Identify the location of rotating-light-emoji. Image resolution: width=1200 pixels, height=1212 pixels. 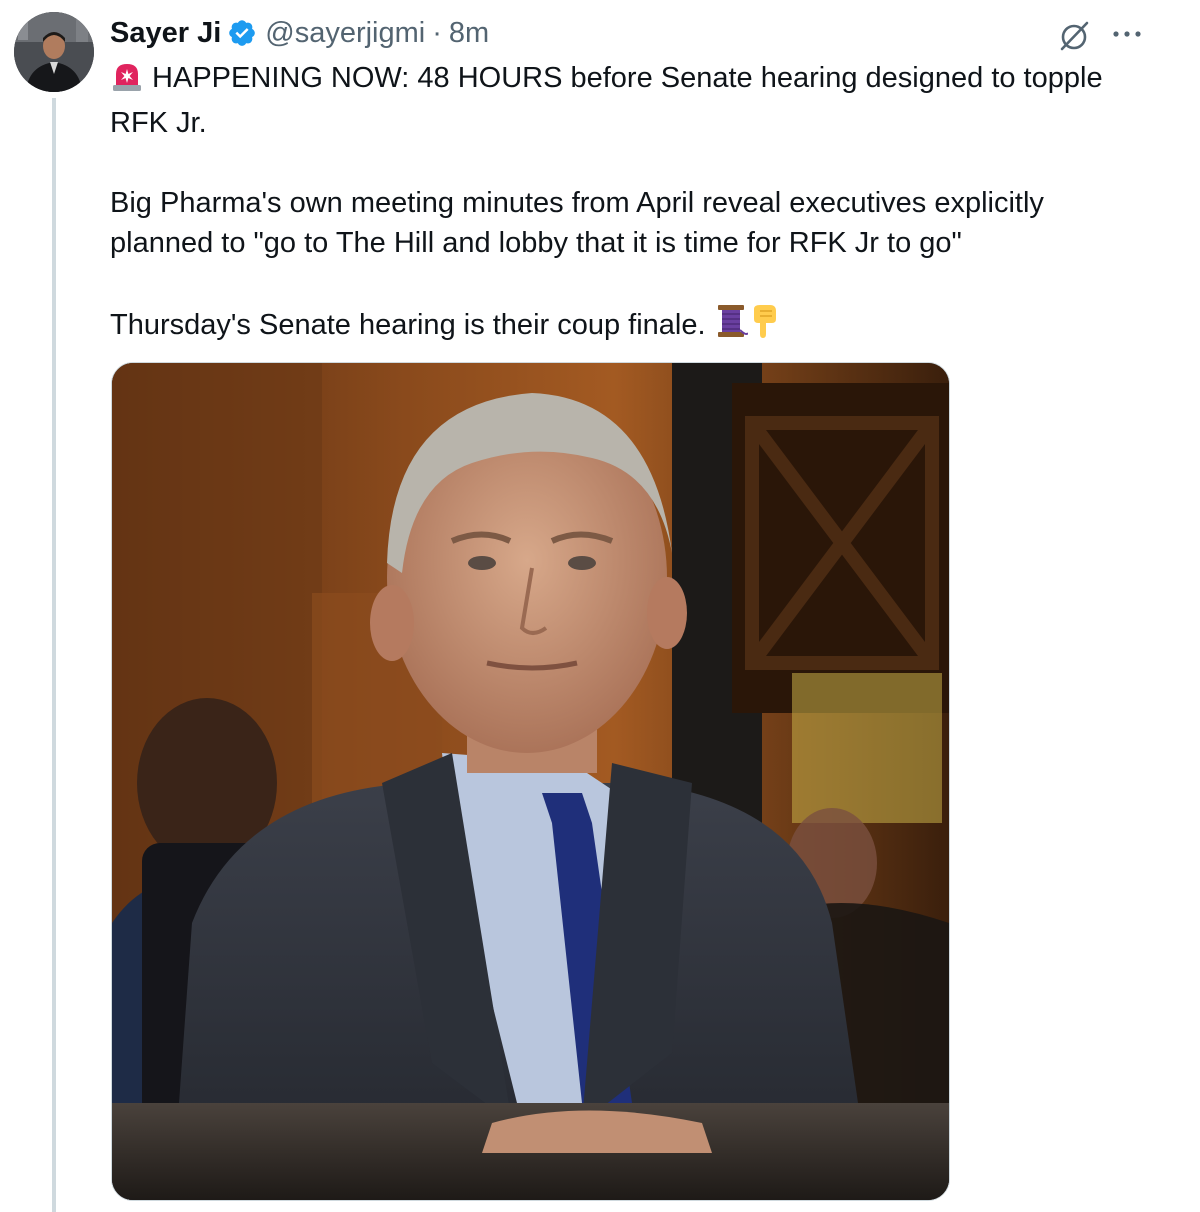
(127, 81).